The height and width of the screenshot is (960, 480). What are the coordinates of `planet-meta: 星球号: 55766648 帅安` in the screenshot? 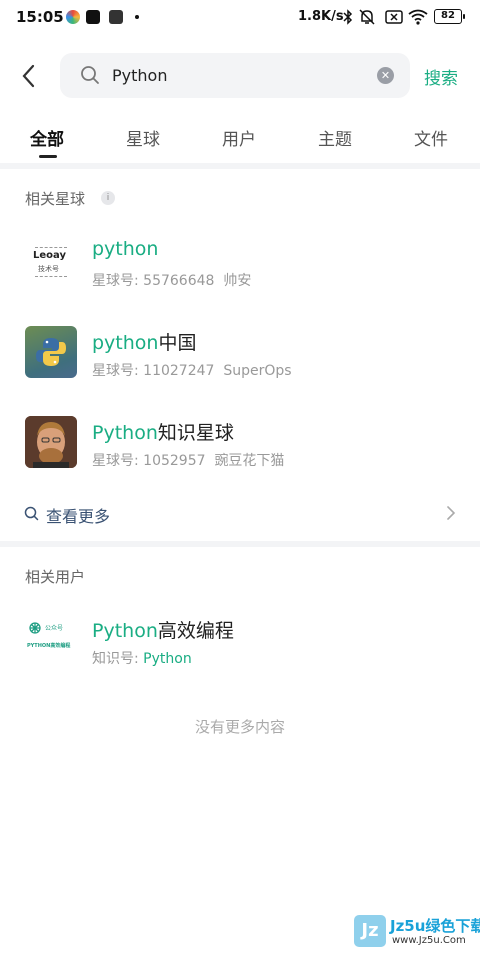 It's located at (172, 281).